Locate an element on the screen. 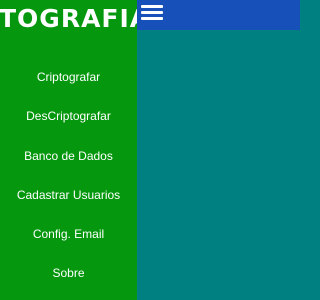 The width and height of the screenshot is (320, 300). hamburger-menu-icon is located at coordinates (152, 12).